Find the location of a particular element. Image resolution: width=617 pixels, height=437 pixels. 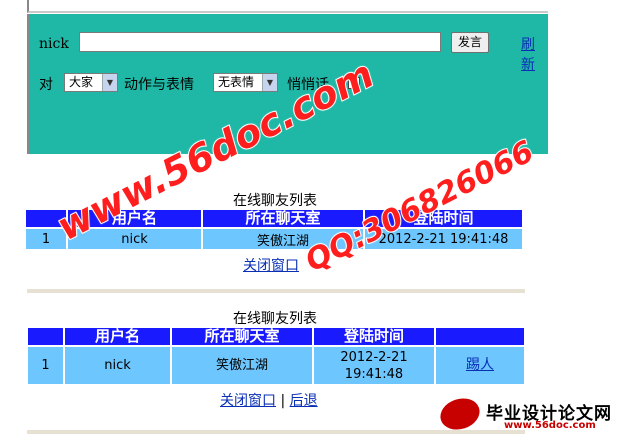

cell-kick: 踢人 is located at coordinates (480, 365).